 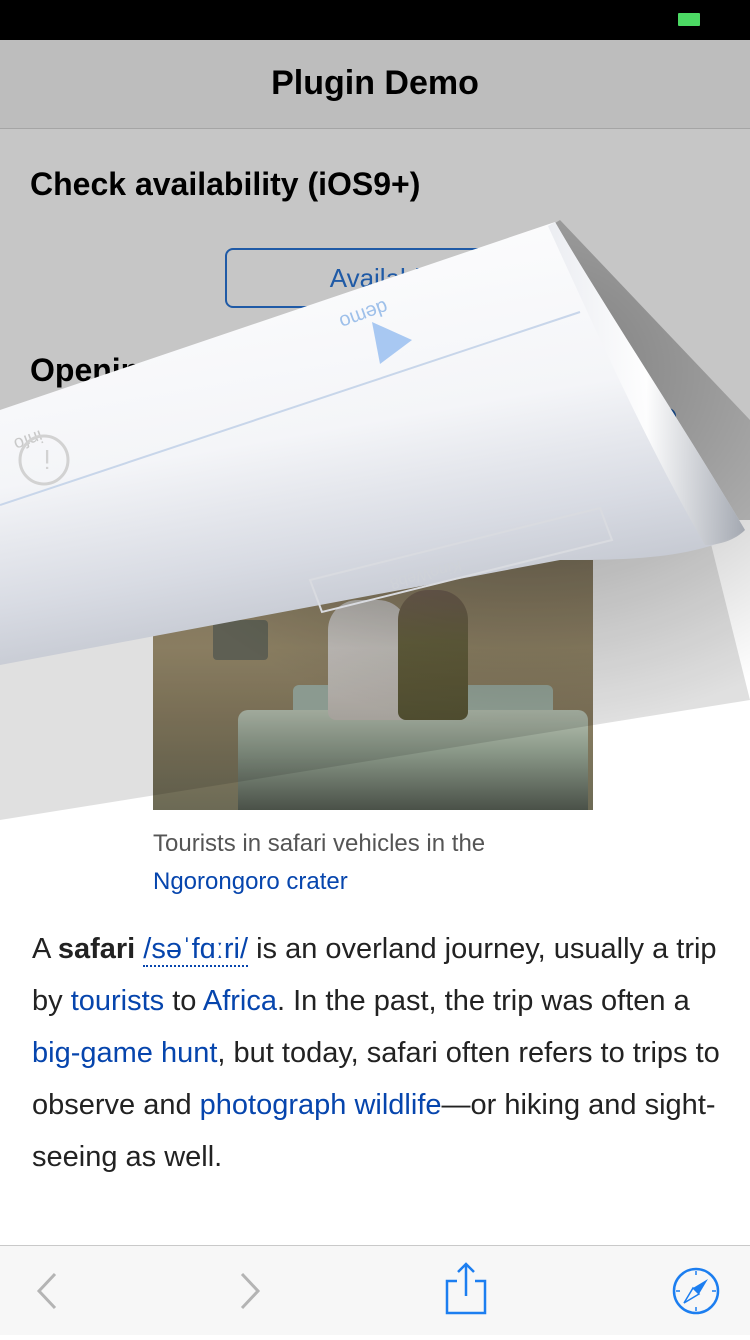 What do you see at coordinates (375, 1290) in the screenshot?
I see `browser-toolbar` at bounding box center [375, 1290].